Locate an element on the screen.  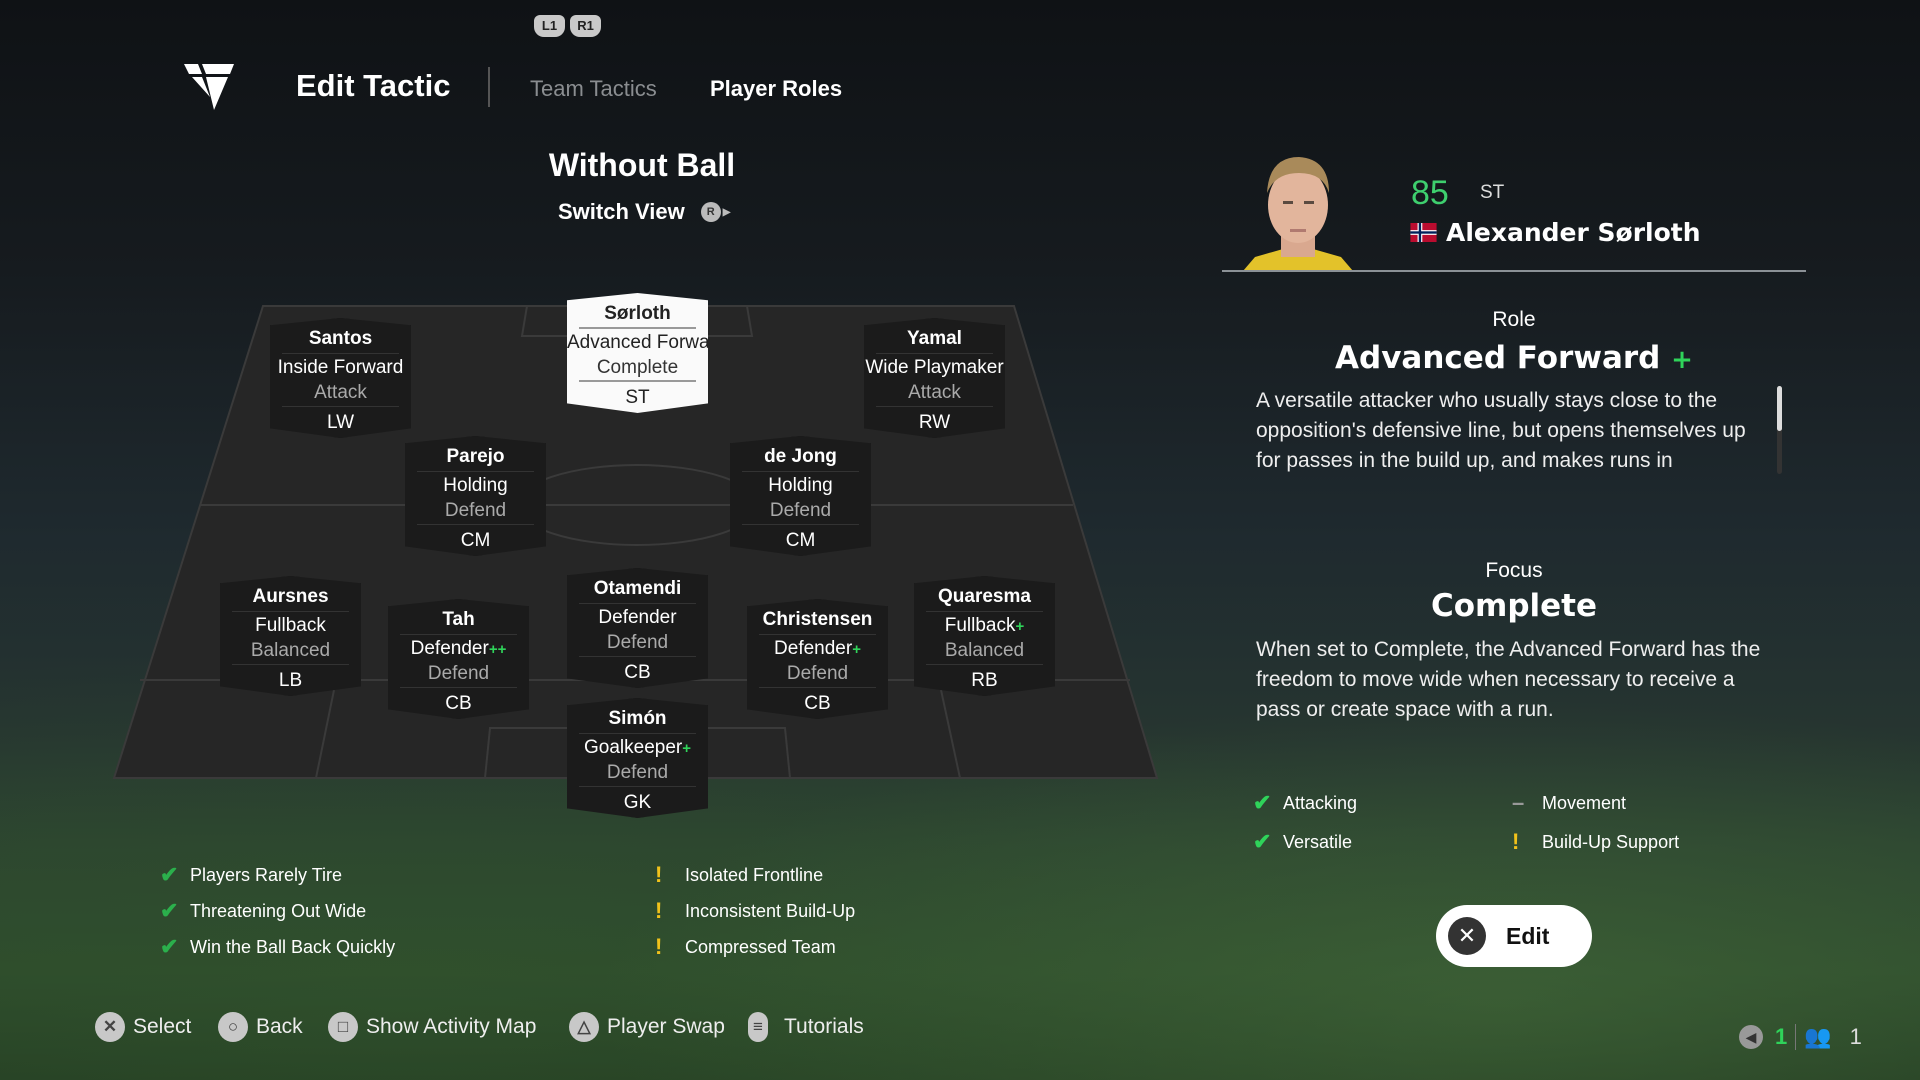
player-card-name: Santos is located at coordinates (340, 341).